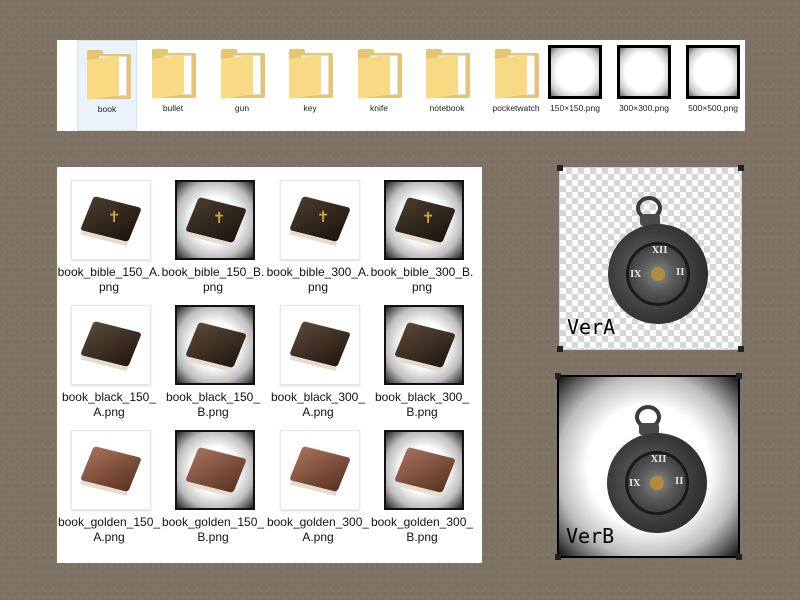  Describe the element at coordinates (447, 108) in the screenshot. I see `file-label: notebook` at that location.